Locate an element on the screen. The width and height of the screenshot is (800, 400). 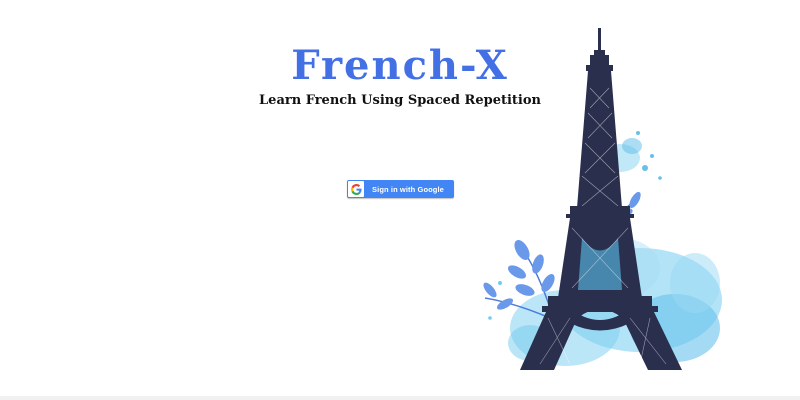
footer-divider is located at coordinates (400, 398).